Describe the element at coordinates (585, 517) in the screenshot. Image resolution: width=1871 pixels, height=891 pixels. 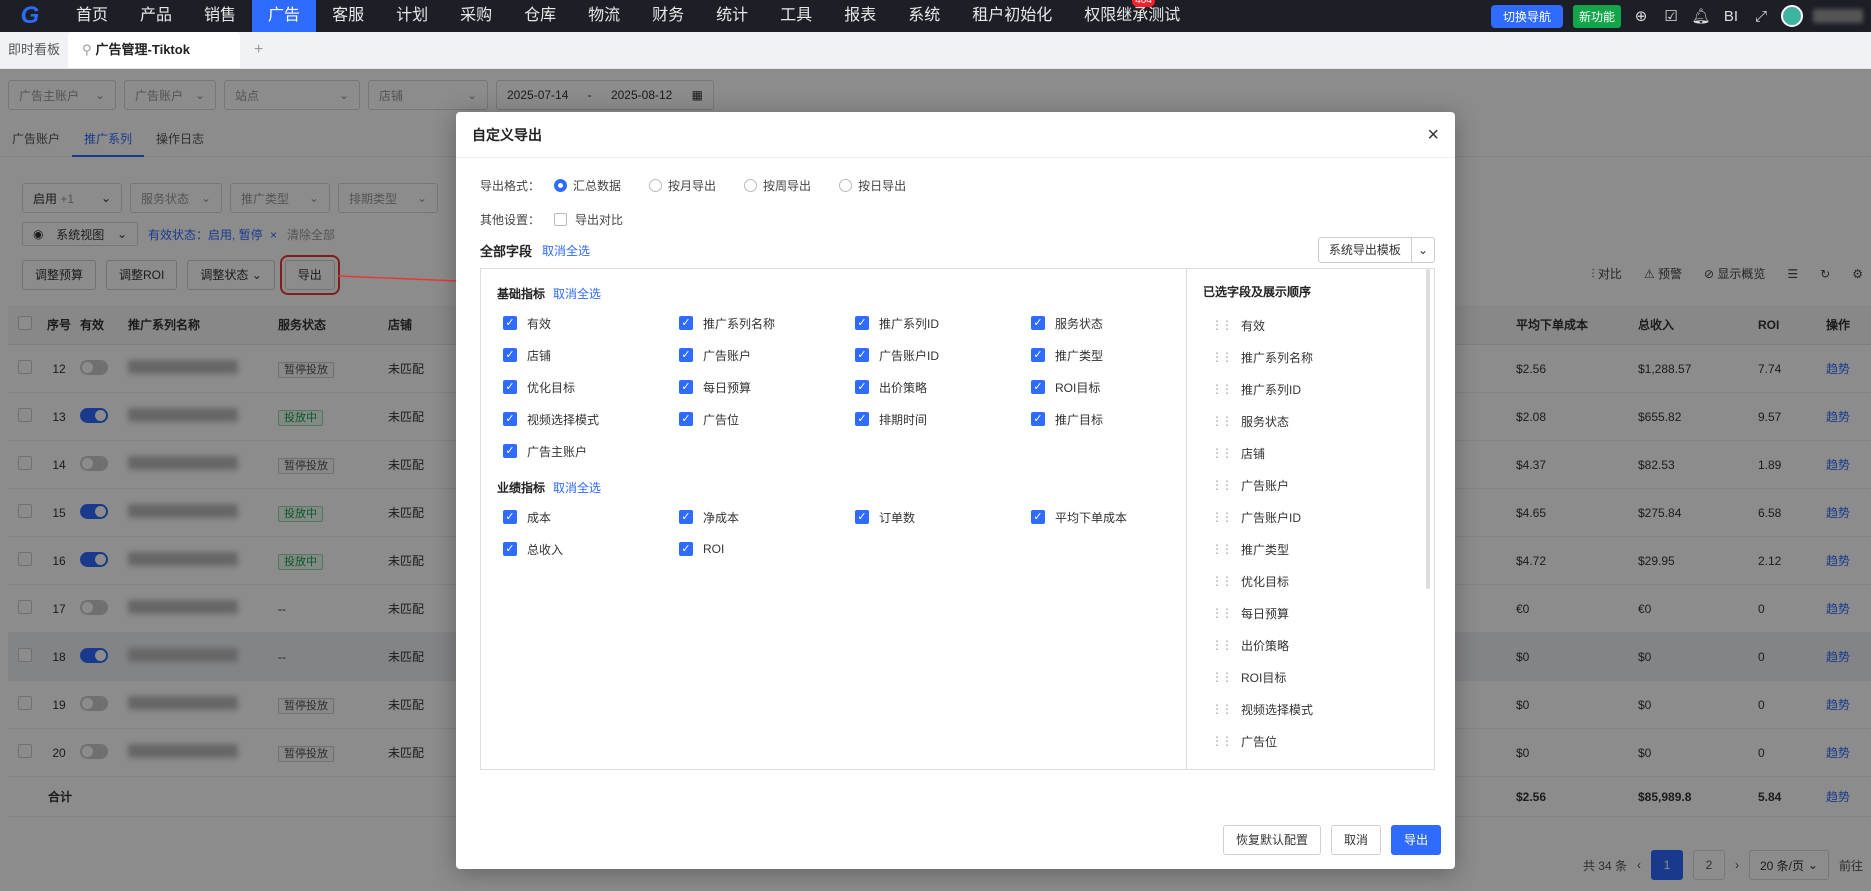
I see `field-item: ✓ 成本` at that location.